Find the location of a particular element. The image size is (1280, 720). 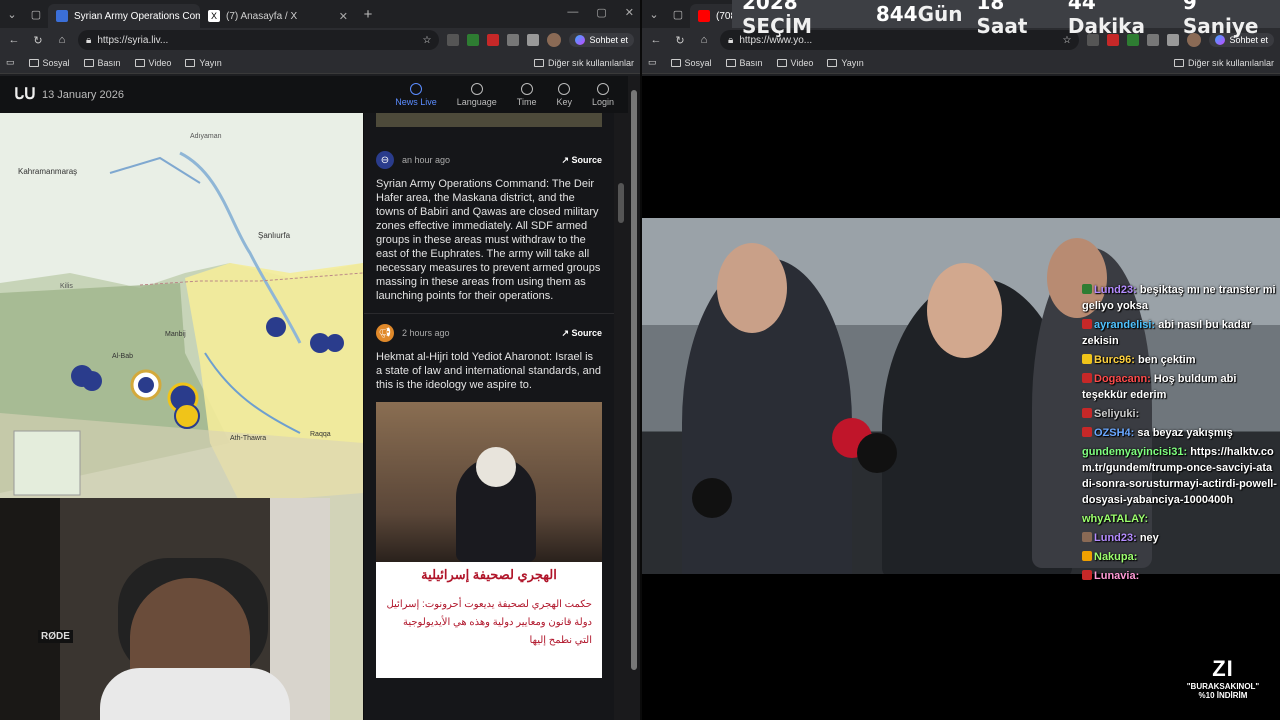

nav-login: Login is located at coordinates (603, 94).